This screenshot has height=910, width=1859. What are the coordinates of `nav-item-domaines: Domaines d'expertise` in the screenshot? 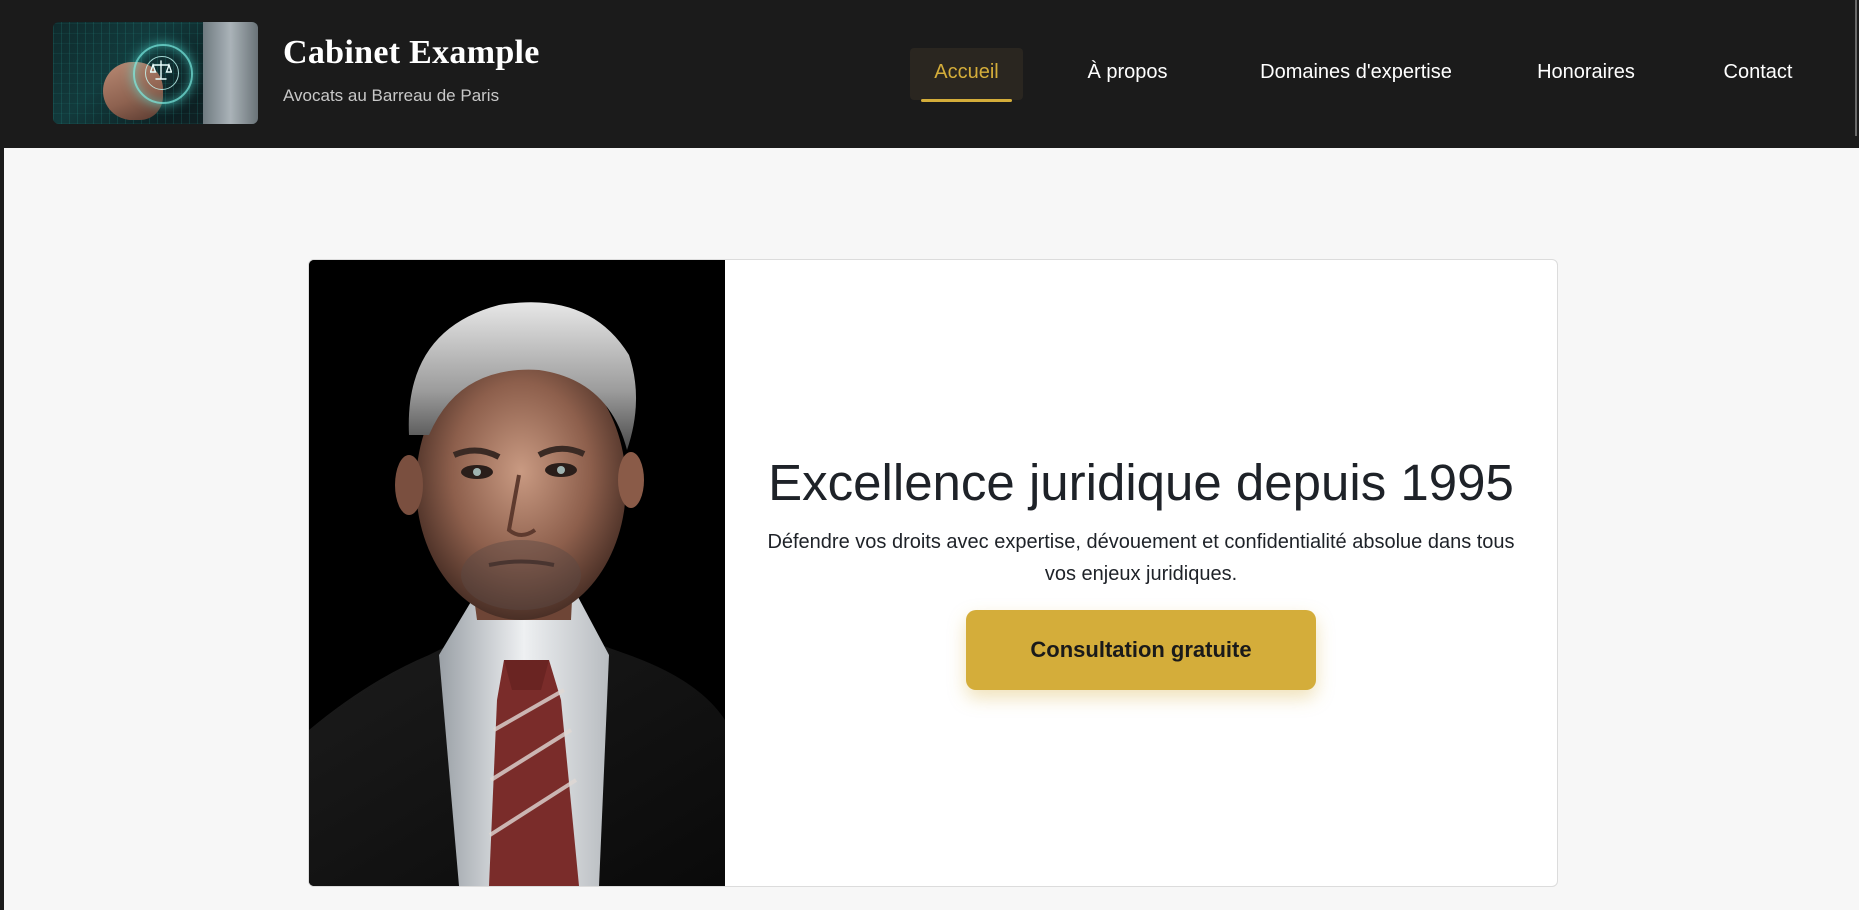 It's located at (1356, 74).